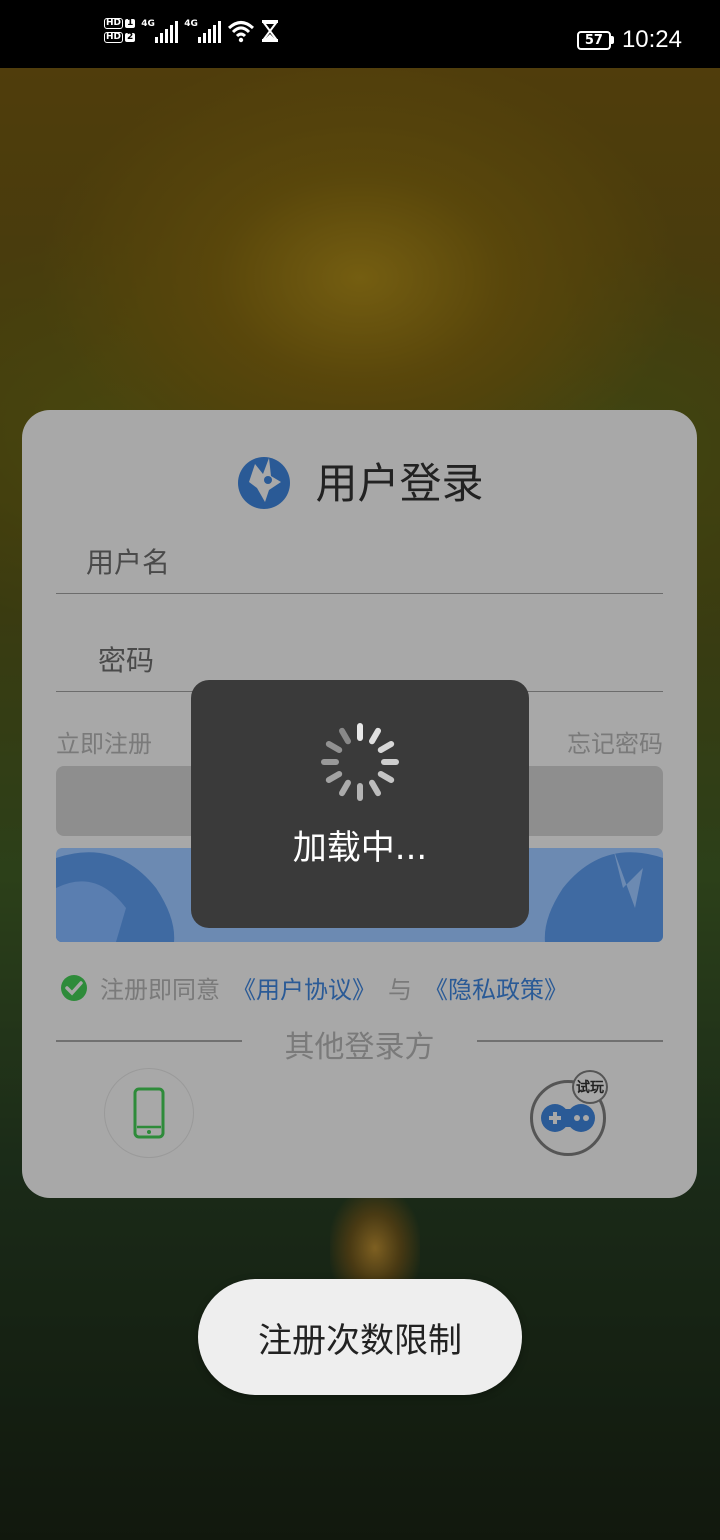 The width and height of the screenshot is (720, 1540). What do you see at coordinates (360, 34) in the screenshot?
I see `status-bar: HD 1 HD 2 4G 4G 57 10:24` at bounding box center [360, 34].